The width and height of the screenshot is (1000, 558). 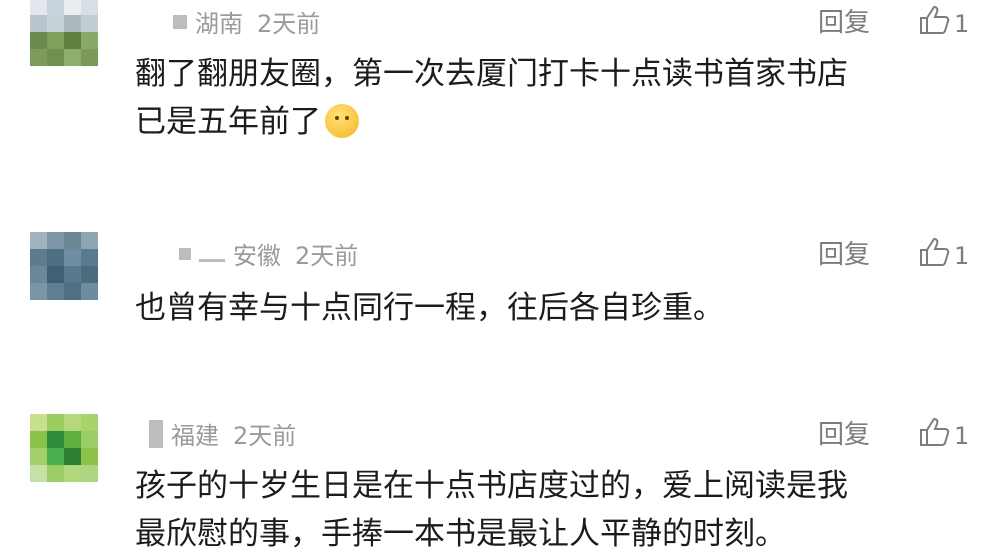 I want to click on comment-line: 最欣慰的事，手捧一本书是最让人平静的时刻。, so click(x=460, y=534).